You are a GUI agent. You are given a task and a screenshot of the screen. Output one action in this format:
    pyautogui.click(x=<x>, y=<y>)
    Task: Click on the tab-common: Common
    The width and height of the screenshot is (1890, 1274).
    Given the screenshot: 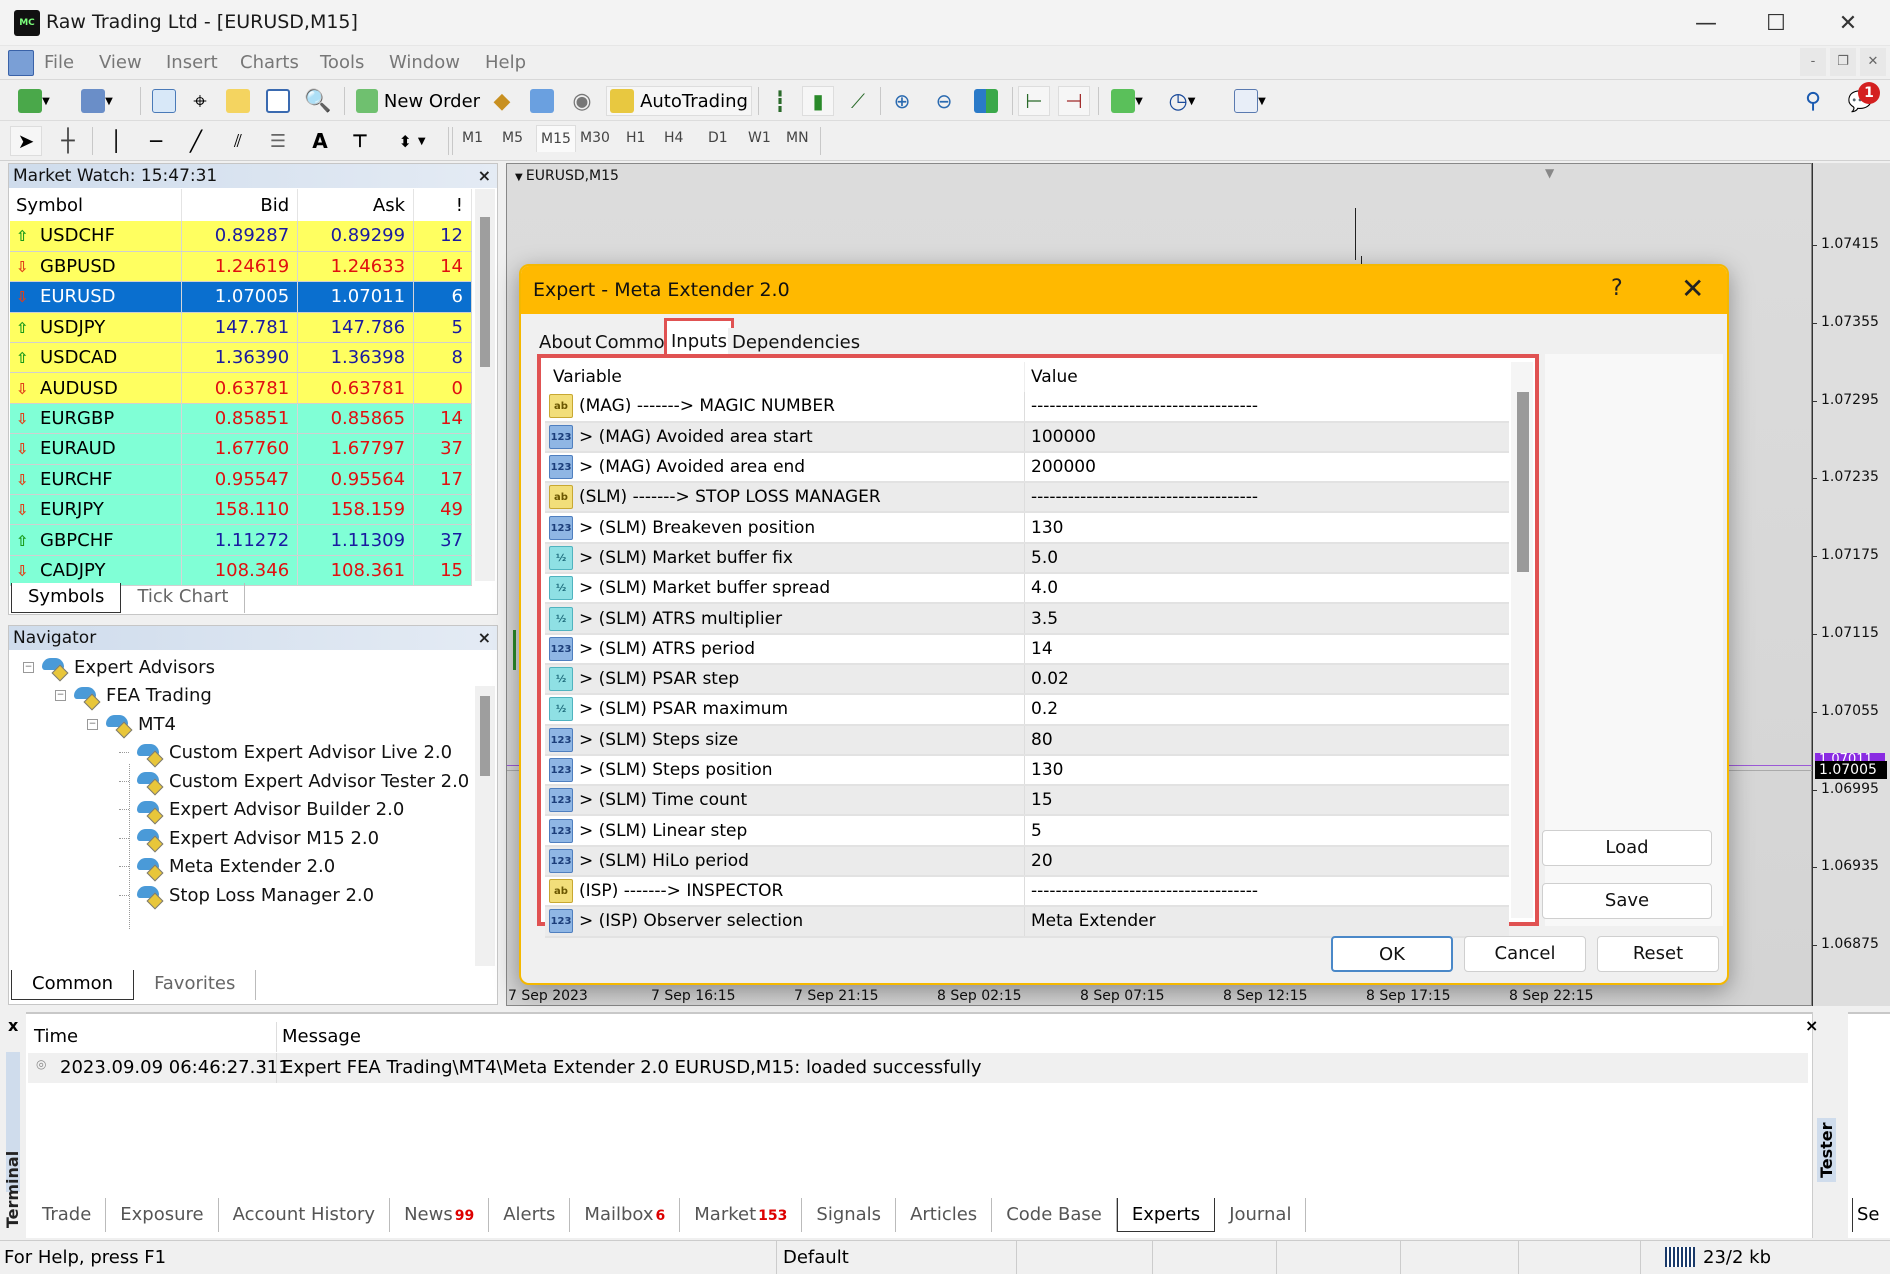 What is the action you would take?
    pyautogui.click(x=73, y=985)
    